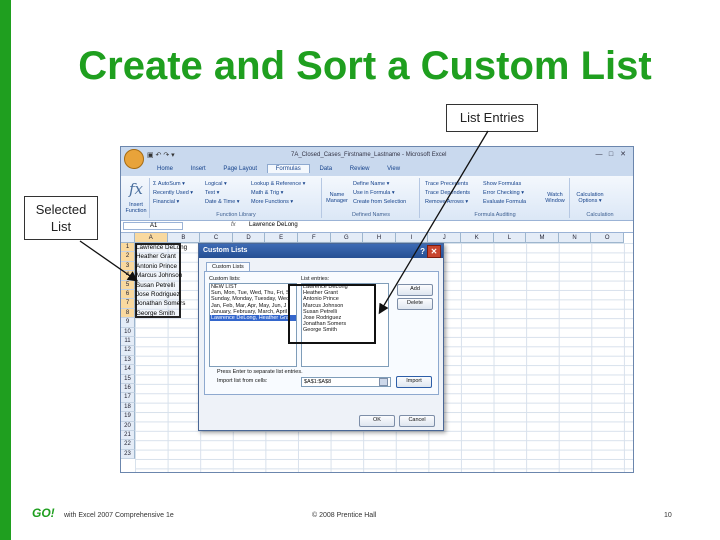 The width and height of the screenshot is (720, 540). I want to click on tab-insert: Insert, so click(198, 169).